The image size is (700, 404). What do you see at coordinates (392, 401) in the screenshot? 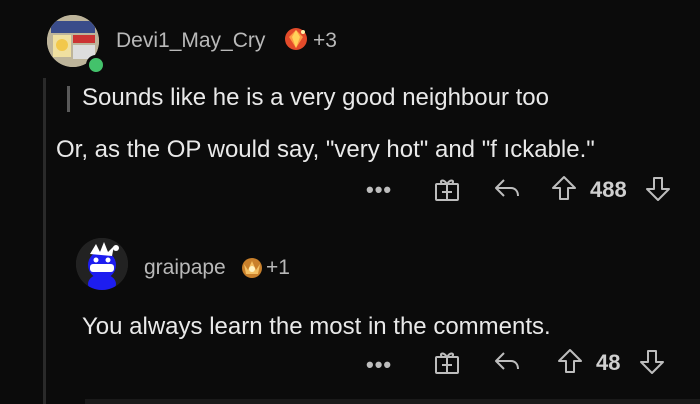
I see `next-comment-edge` at bounding box center [392, 401].